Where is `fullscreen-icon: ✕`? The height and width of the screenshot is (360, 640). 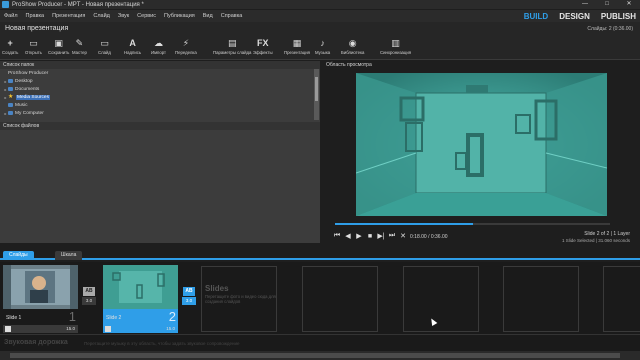
fullscreen-icon: ✕ is located at coordinates (403, 236).